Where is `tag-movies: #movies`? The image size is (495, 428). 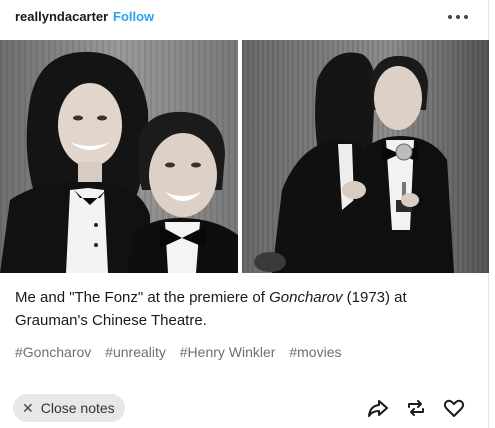
tag-movies: #movies is located at coordinates (315, 352).